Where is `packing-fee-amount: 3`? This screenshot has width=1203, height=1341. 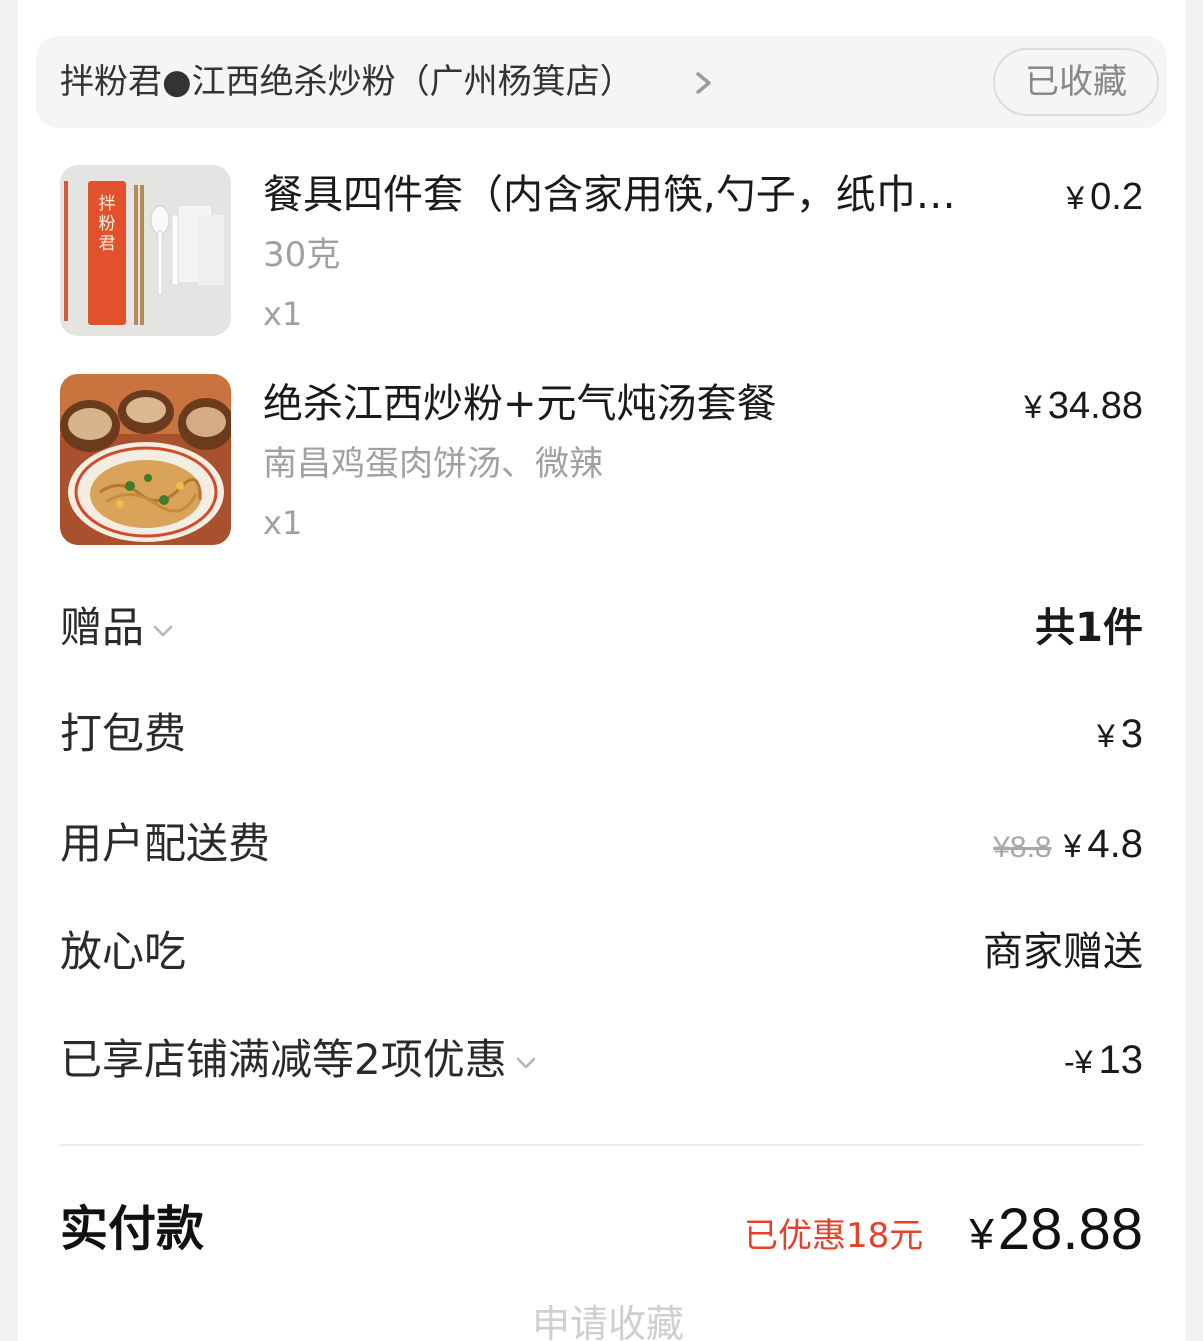 packing-fee-amount: 3 is located at coordinates (1131, 734).